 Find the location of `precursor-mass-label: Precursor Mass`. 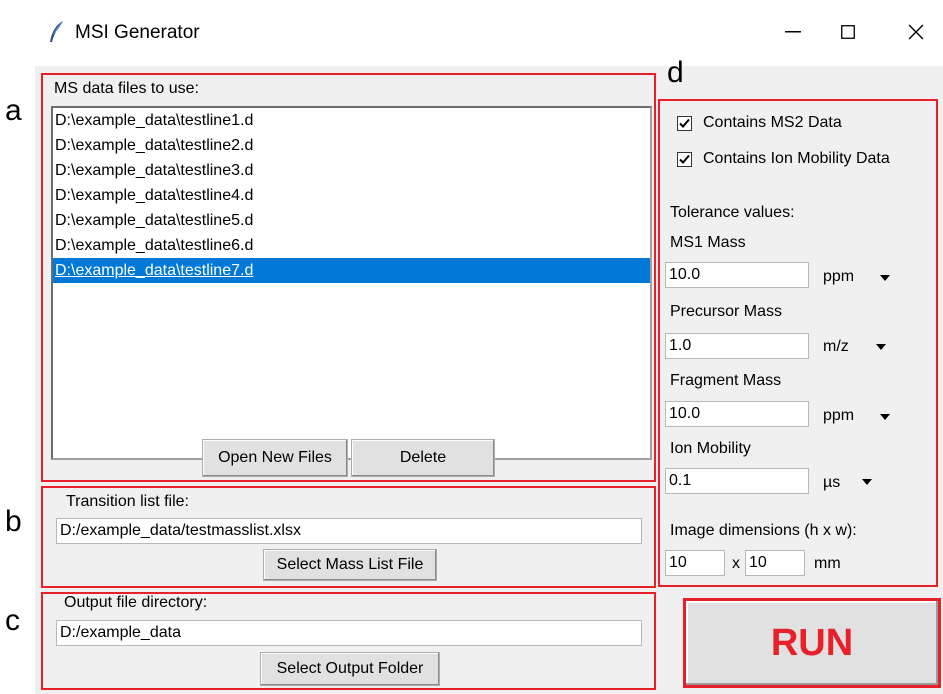

precursor-mass-label: Precursor Mass is located at coordinates (726, 311).